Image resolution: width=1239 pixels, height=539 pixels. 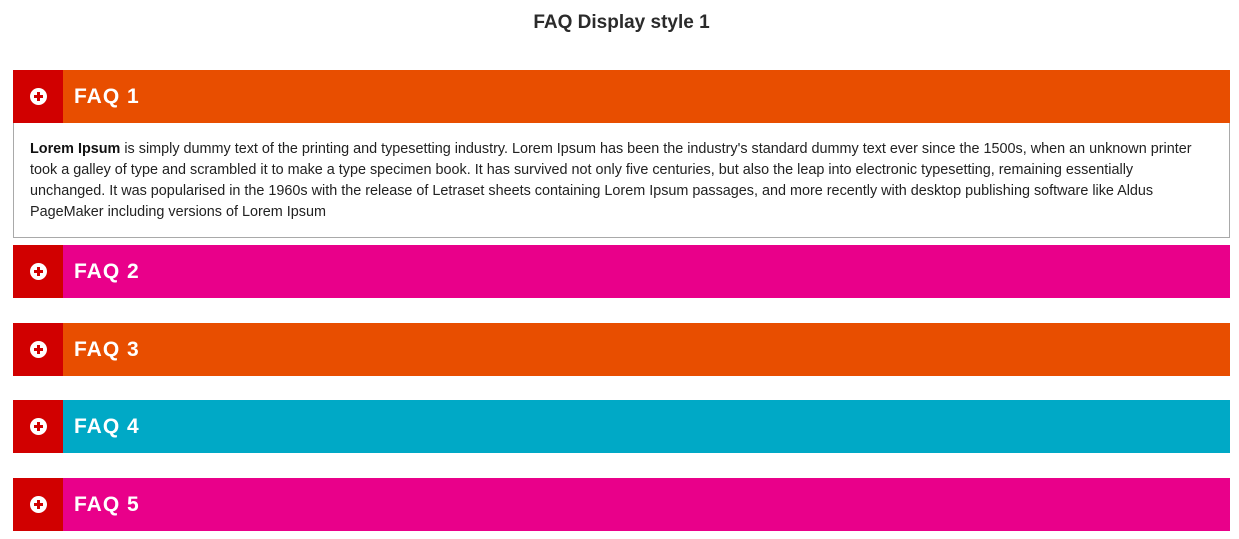 I want to click on faq-item-4: FAQ 4, so click(x=621, y=426).